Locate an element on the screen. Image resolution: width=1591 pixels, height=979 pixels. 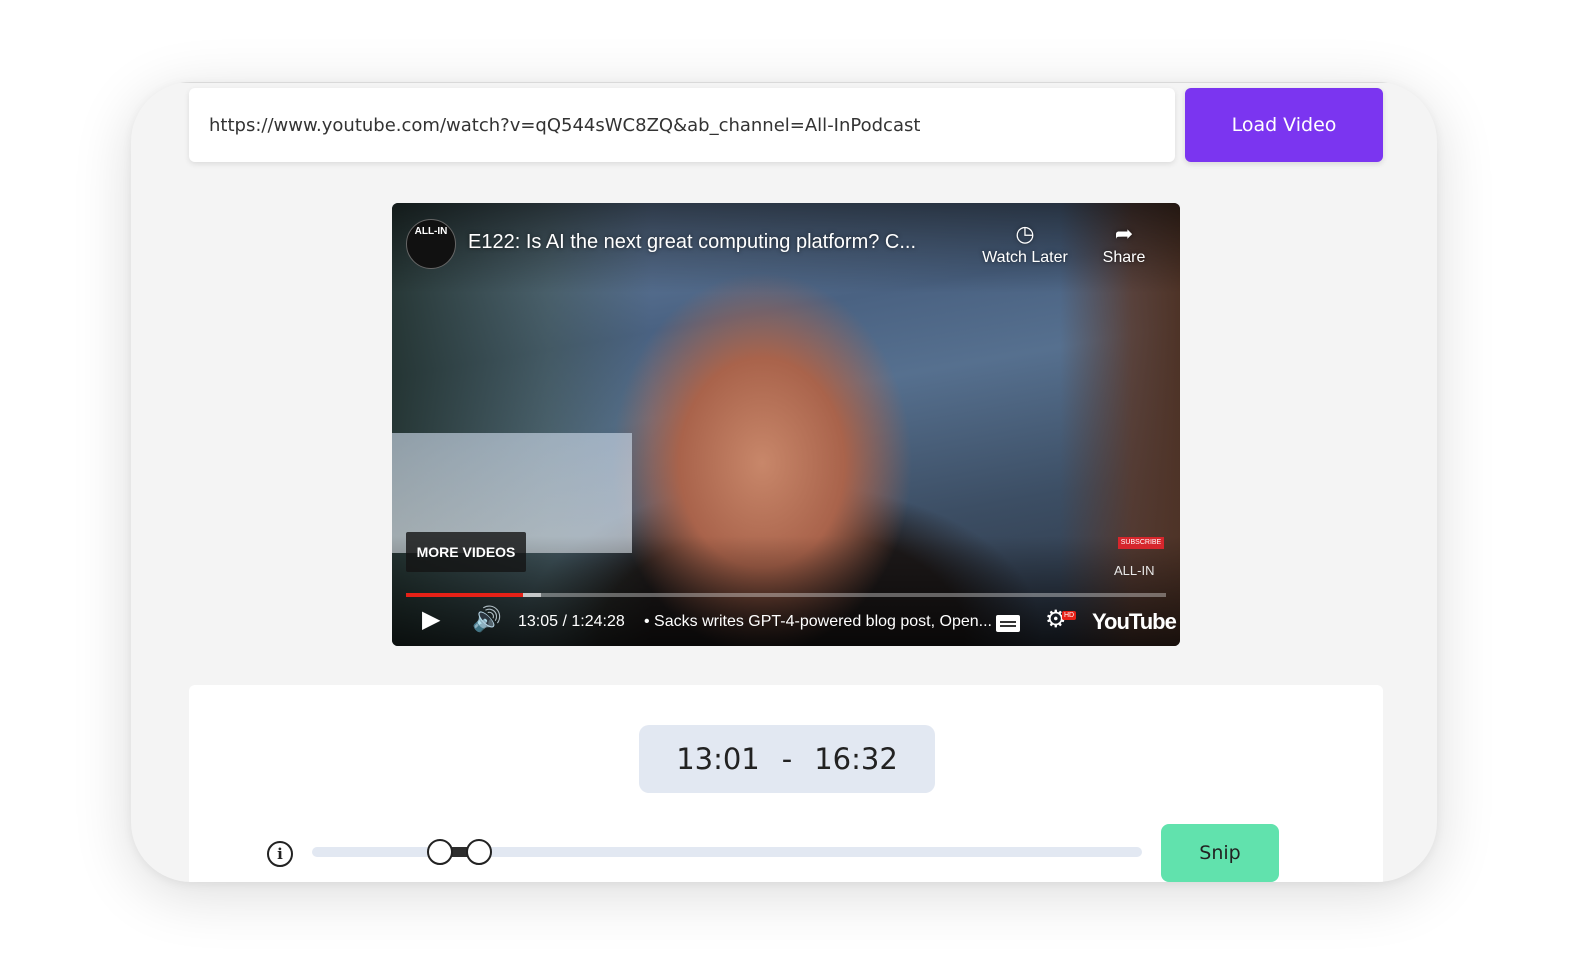
share-arrow-icon: ➦ is located at coordinates (1124, 233).